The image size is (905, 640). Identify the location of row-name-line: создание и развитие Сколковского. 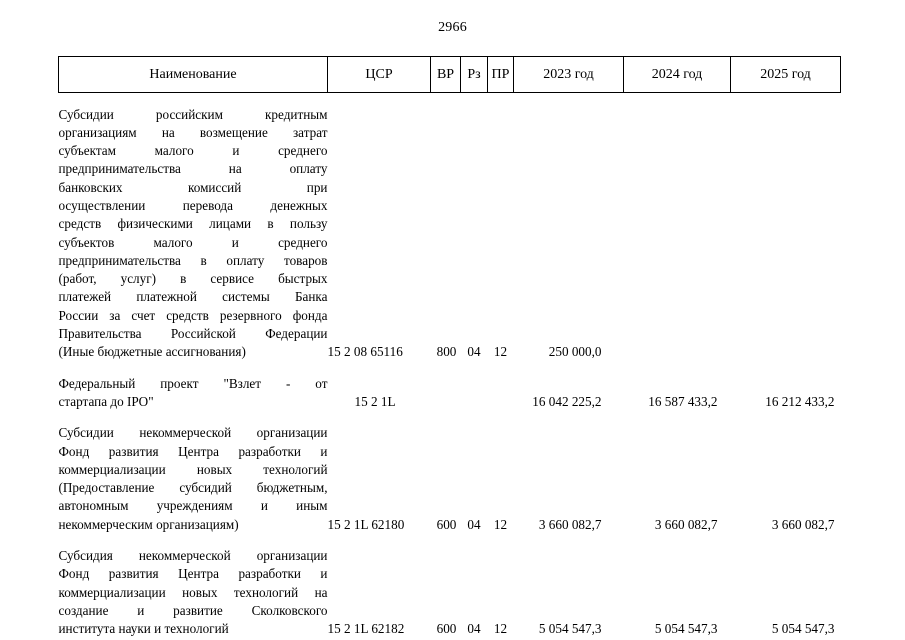
(193, 610).